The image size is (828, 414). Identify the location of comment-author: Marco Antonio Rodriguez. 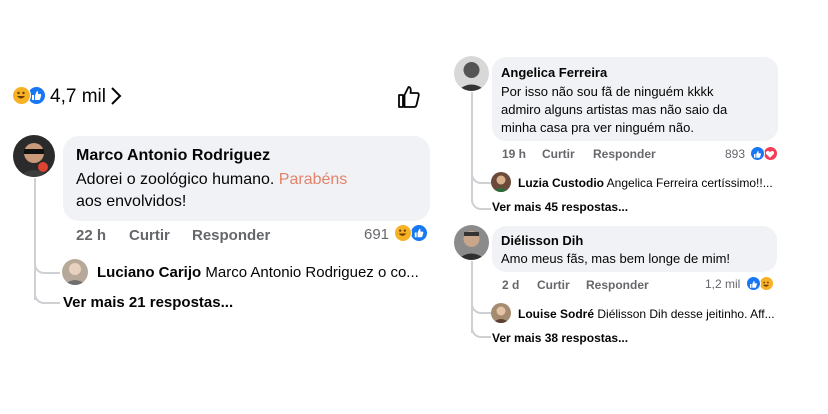
(173, 156).